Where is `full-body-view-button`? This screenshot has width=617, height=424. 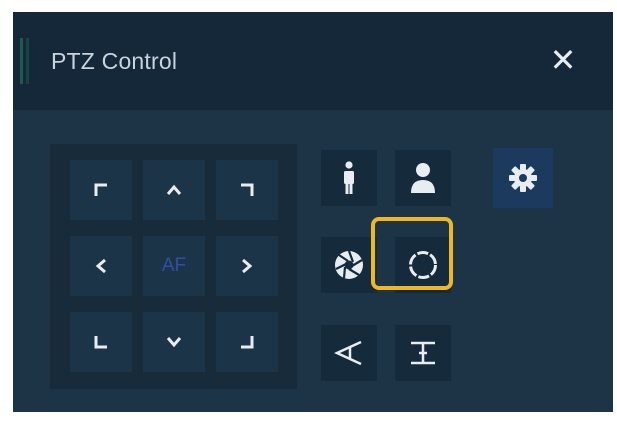 full-body-view-button is located at coordinates (349, 178).